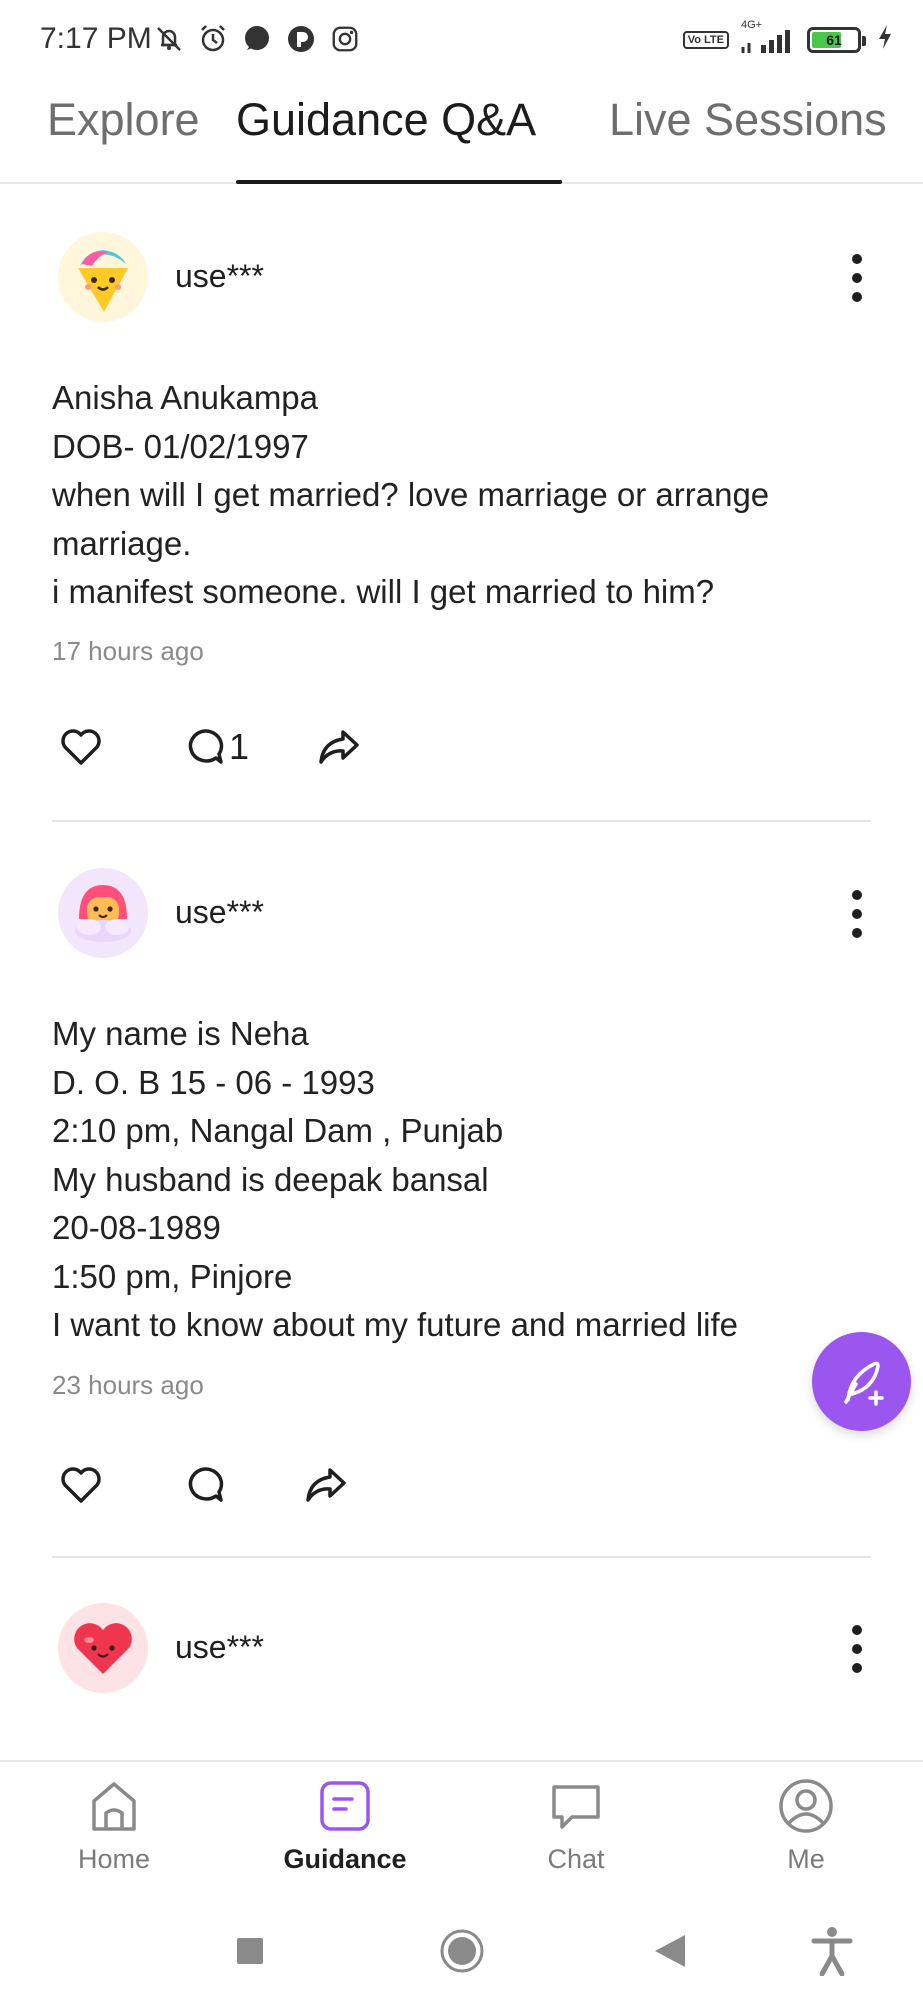  What do you see at coordinates (122, 543) in the screenshot?
I see `post-text-line: marriage.` at bounding box center [122, 543].